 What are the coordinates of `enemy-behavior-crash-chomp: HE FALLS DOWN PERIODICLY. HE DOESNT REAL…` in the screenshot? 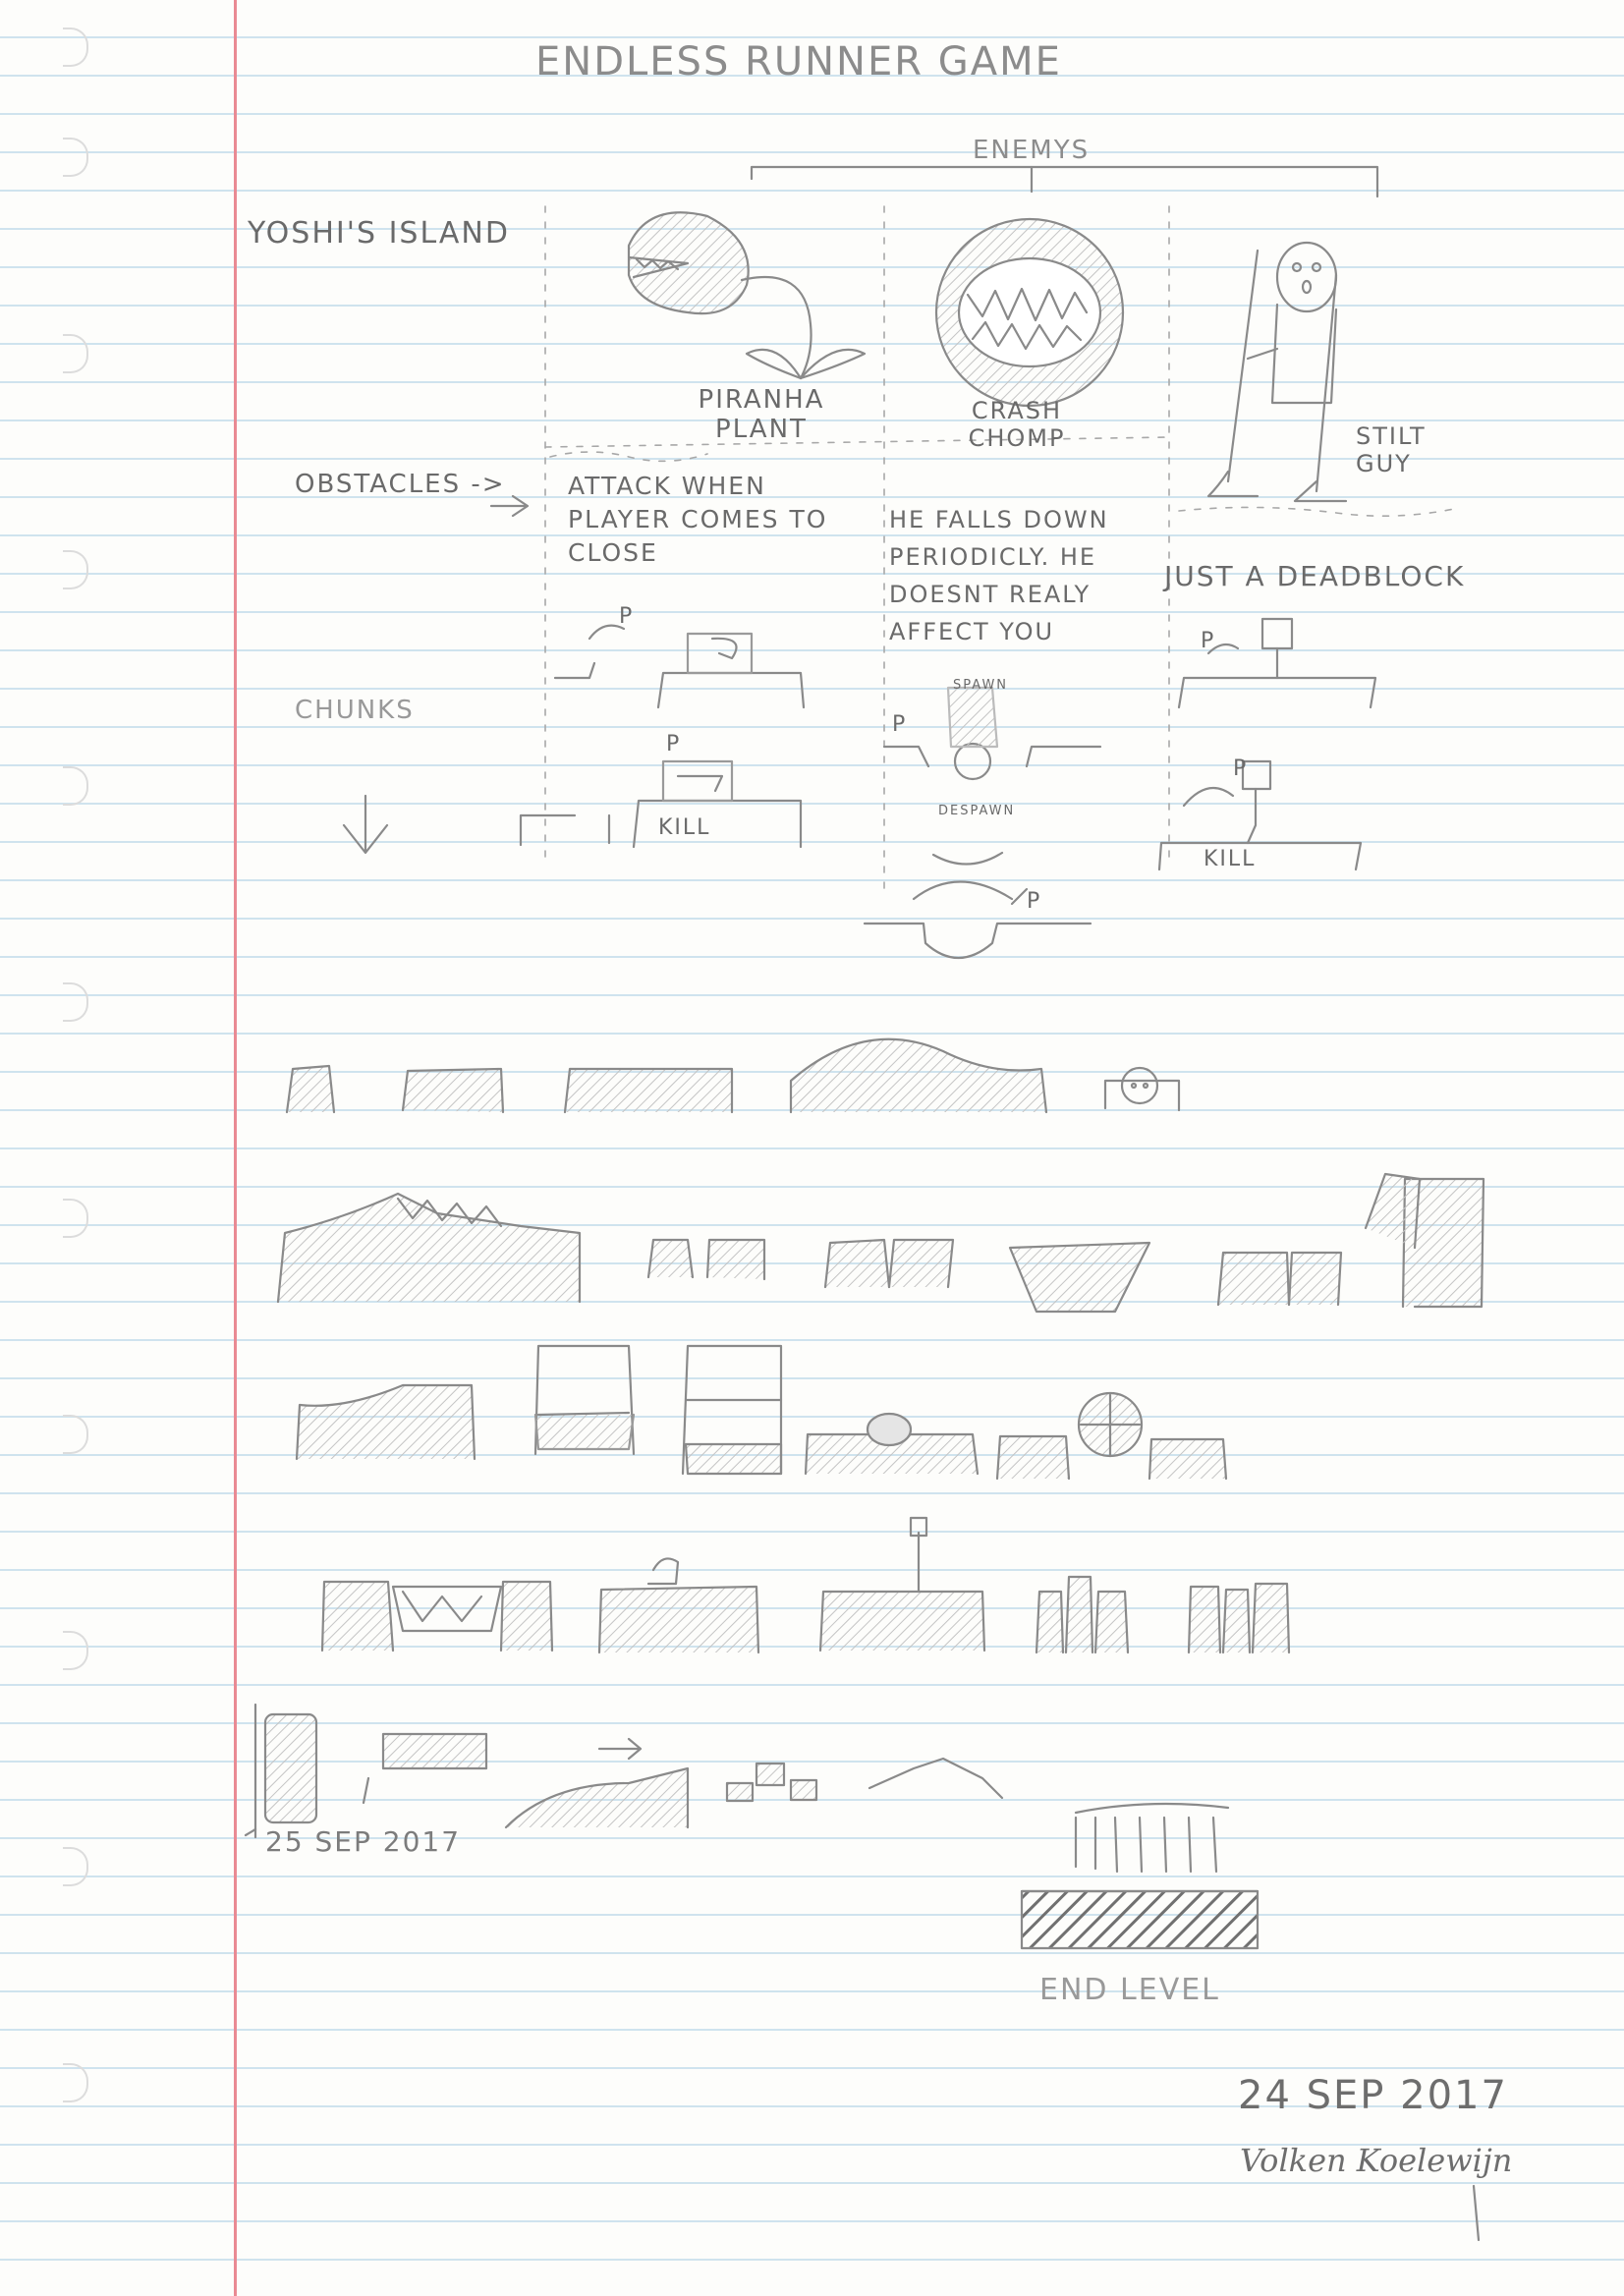 It's located at (999, 575).